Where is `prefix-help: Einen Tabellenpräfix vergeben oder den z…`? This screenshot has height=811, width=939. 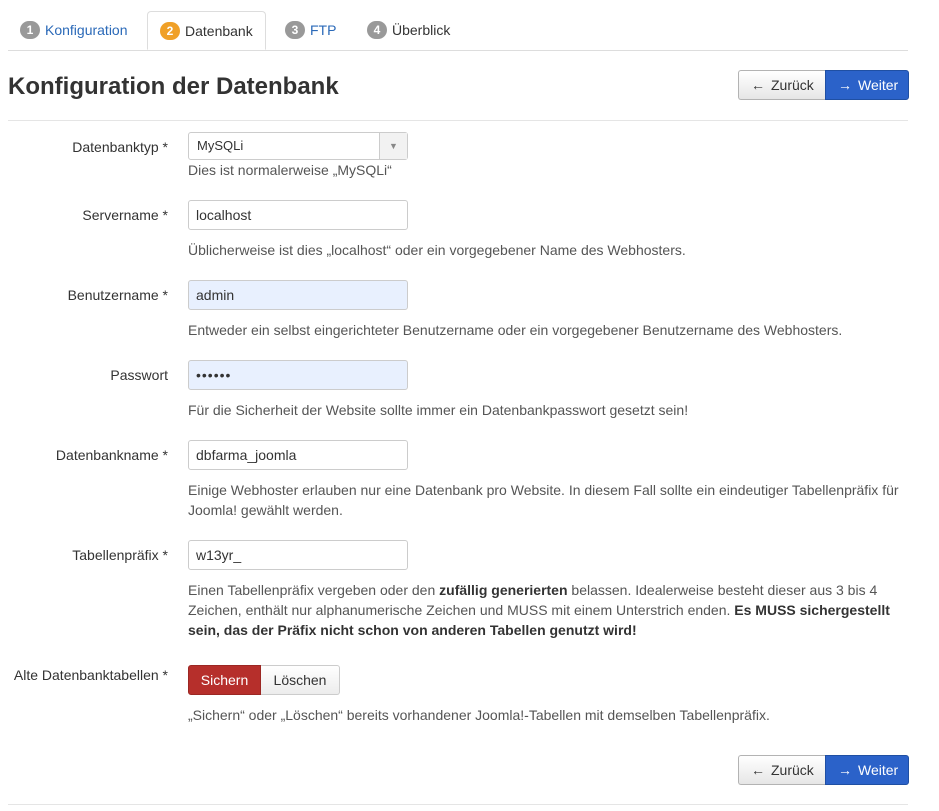 prefix-help: Einen Tabellenpräfix vergeben oder den z… is located at coordinates (545, 610).